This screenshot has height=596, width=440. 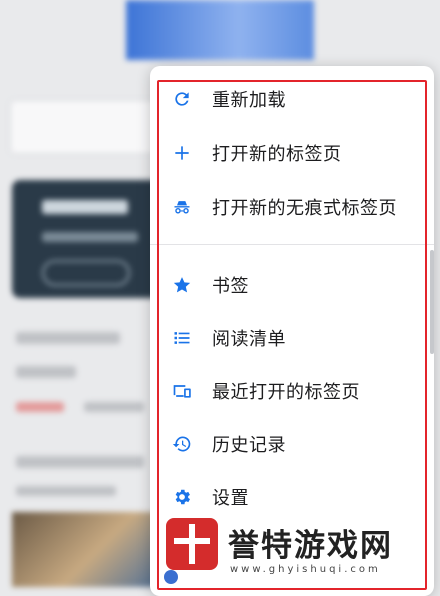 What do you see at coordinates (86, 127) in the screenshot?
I see `background-search-box` at bounding box center [86, 127].